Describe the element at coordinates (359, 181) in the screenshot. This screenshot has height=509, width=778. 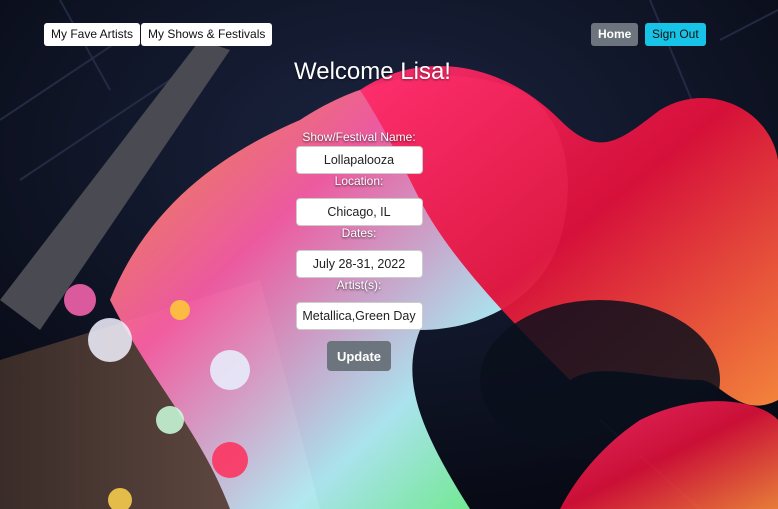
I see `location-label: Location:` at that location.